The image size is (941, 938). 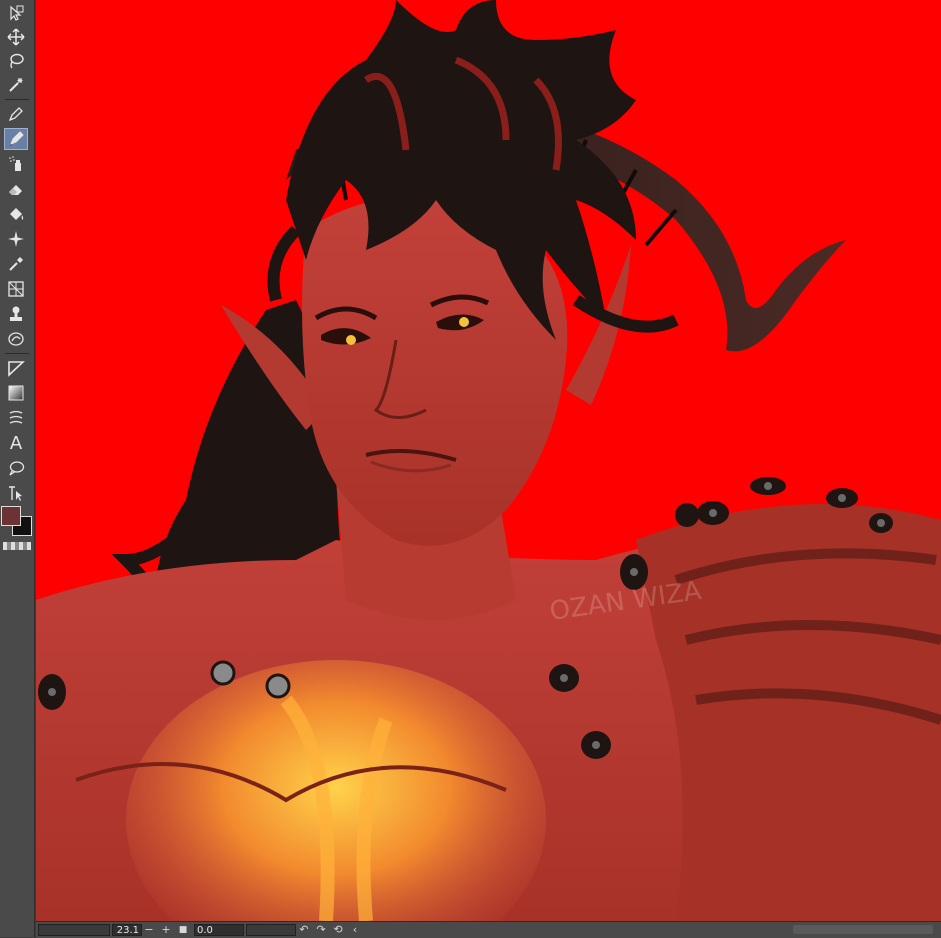 What do you see at coordinates (16, 368) in the screenshot?
I see `frame-border-tool-icon` at bounding box center [16, 368].